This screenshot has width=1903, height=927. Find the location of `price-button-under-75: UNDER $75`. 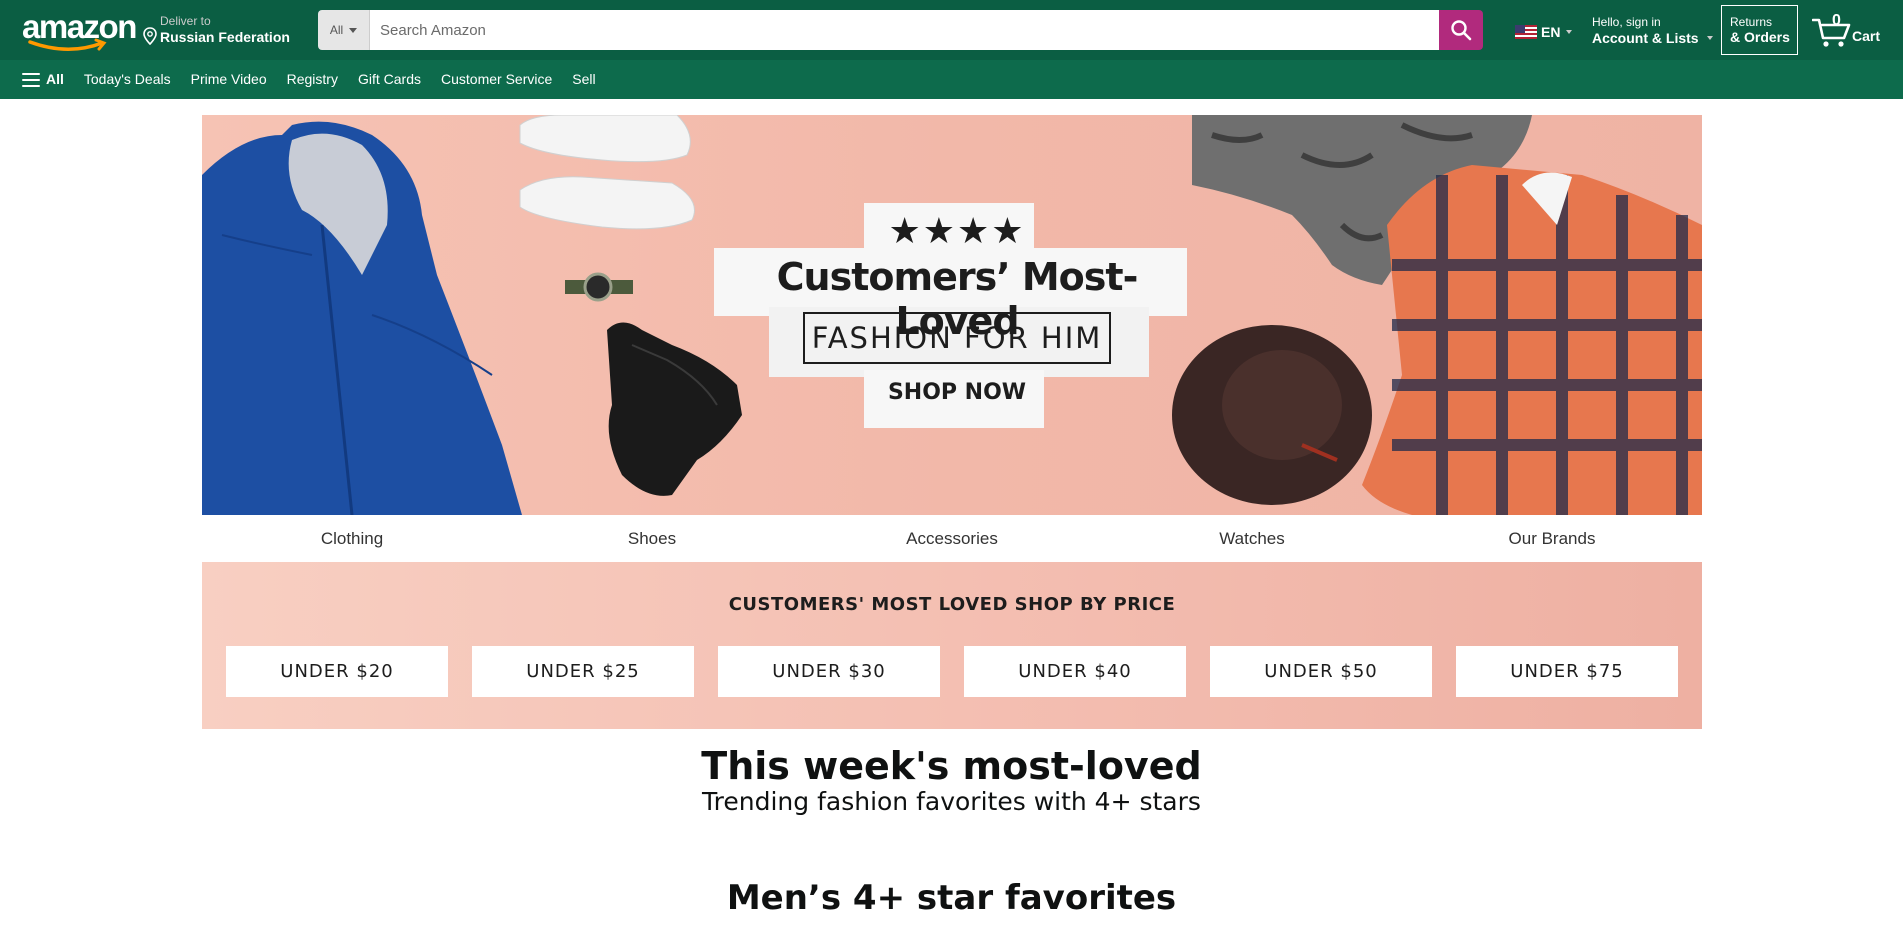

price-button-under-75: UNDER $75 is located at coordinates (1567, 671).